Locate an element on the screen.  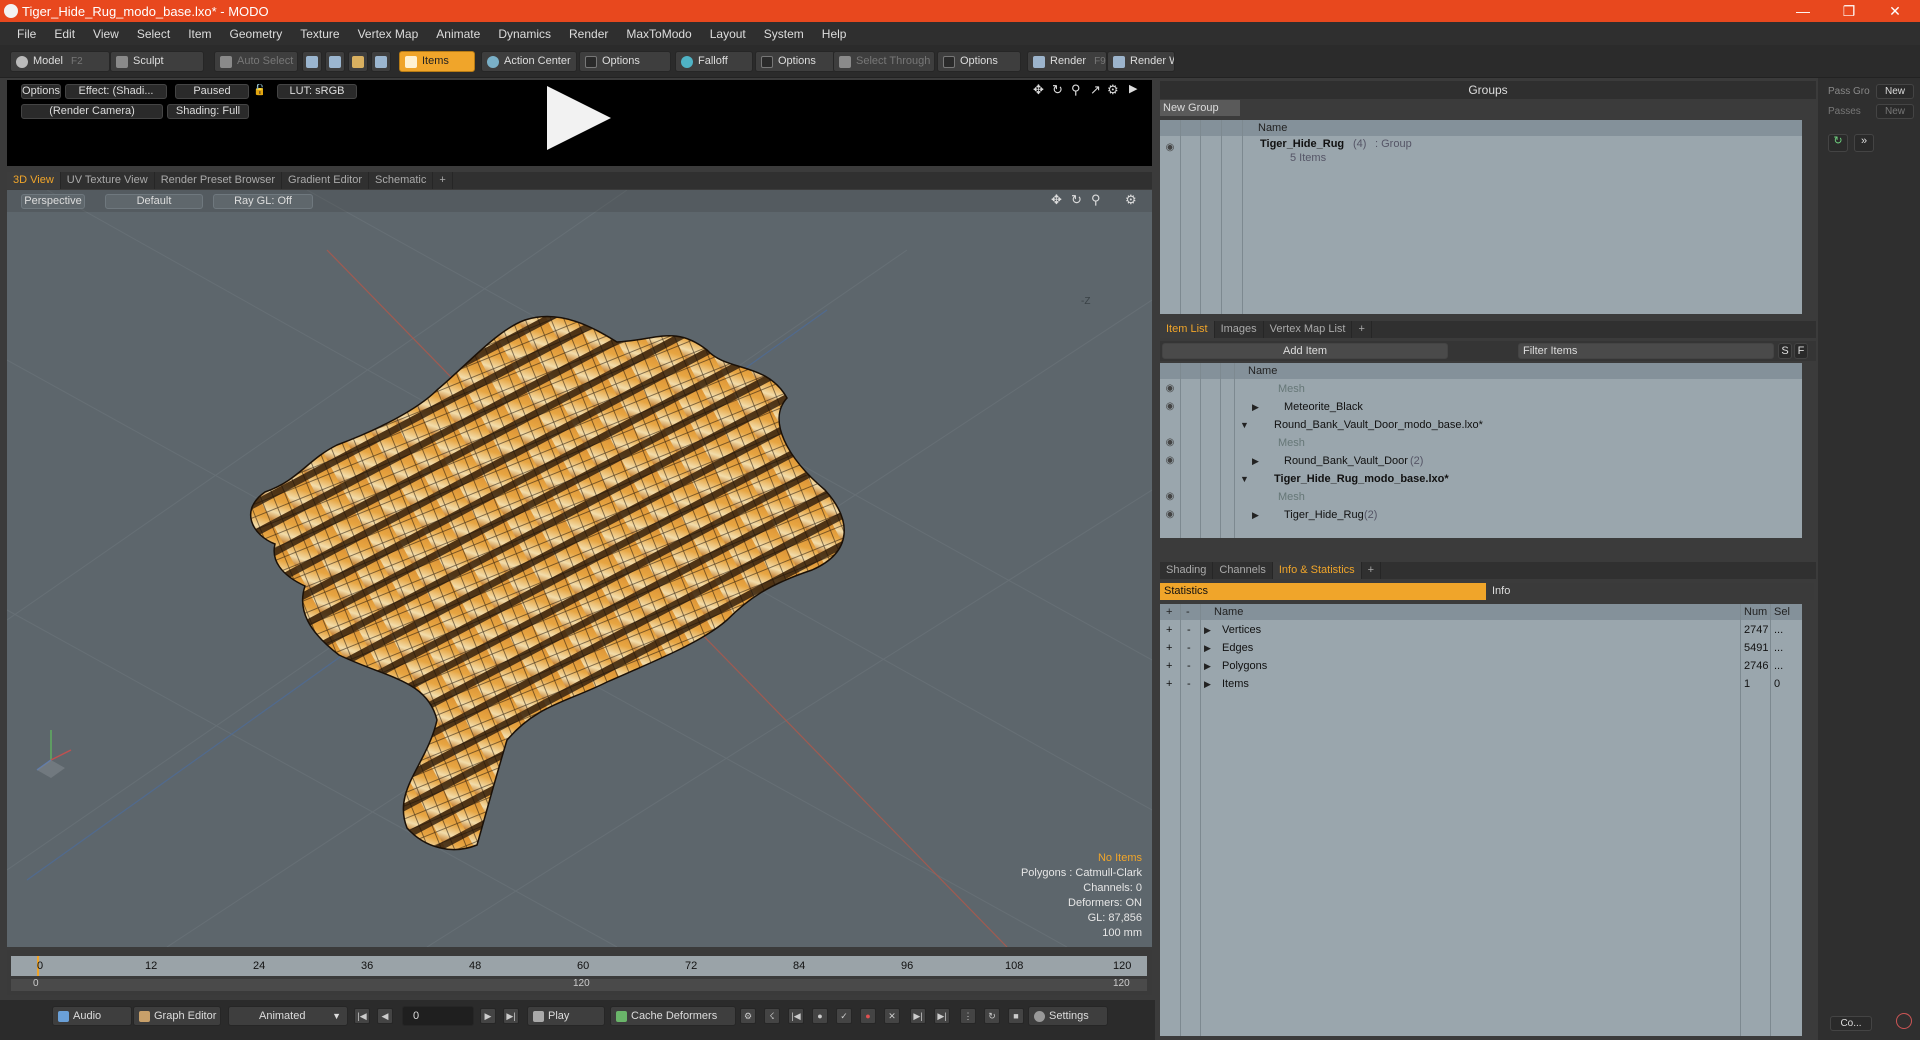
last-key-icon: ▶| is located at coordinates (942, 1016).